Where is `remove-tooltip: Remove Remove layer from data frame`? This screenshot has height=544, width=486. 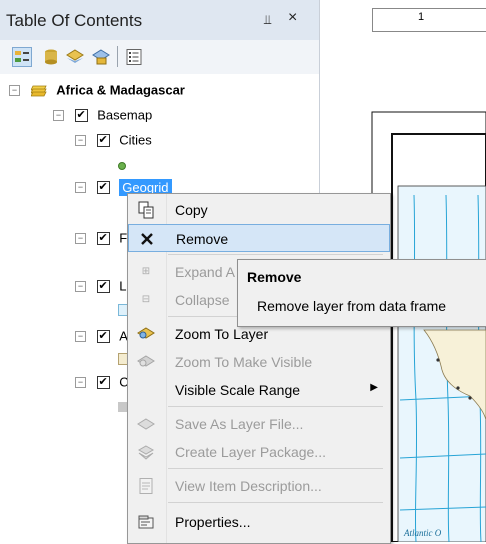 remove-tooltip: Remove Remove layer from data frame is located at coordinates (361, 293).